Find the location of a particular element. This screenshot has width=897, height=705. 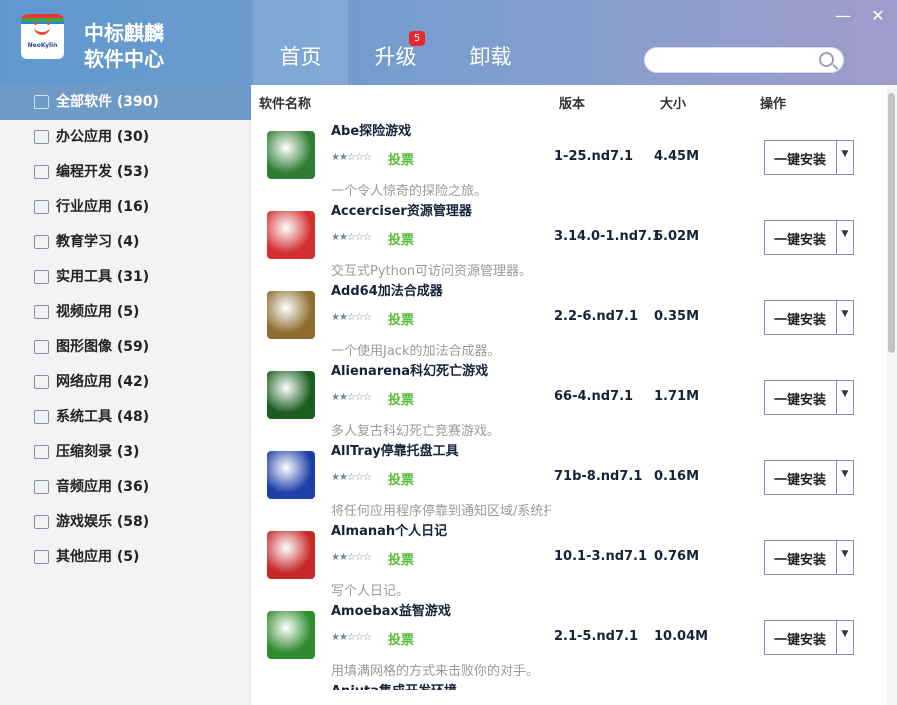

app-name: Abe探险游戏 is located at coordinates (371, 129).